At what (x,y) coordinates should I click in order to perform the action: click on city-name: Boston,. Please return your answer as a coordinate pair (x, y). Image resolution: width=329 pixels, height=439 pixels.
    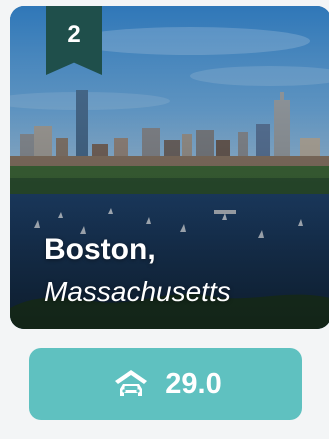
    Looking at the image, I should click on (100, 249).